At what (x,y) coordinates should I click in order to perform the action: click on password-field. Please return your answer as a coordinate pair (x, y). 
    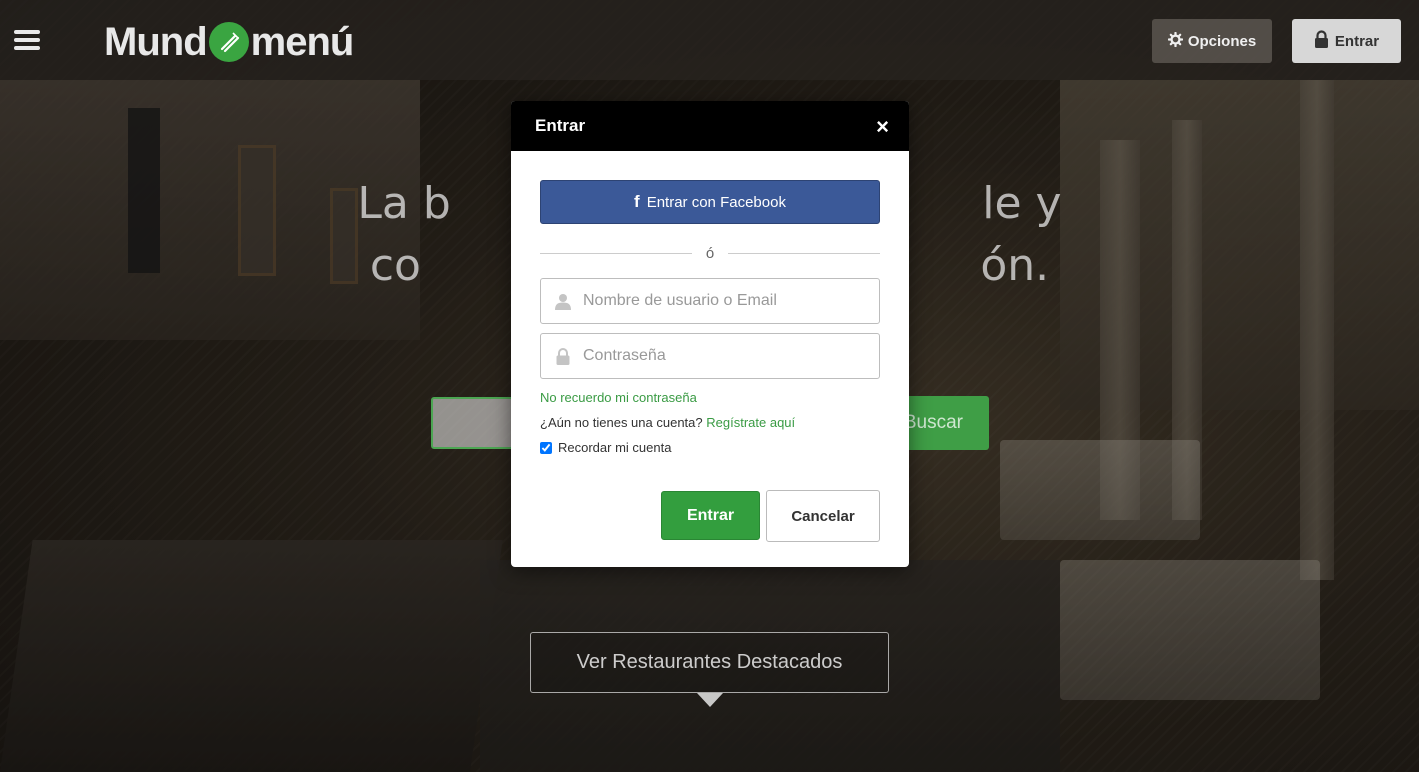
    Looking at the image, I should click on (710, 356).